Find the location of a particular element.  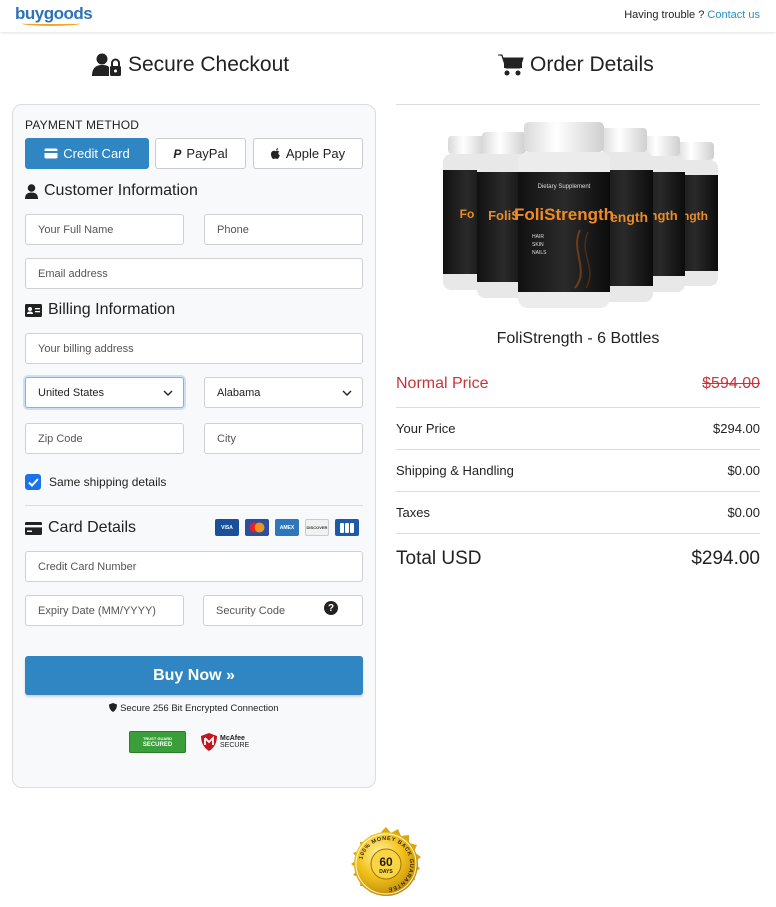

same-shipping-checkbox is located at coordinates (33, 482).